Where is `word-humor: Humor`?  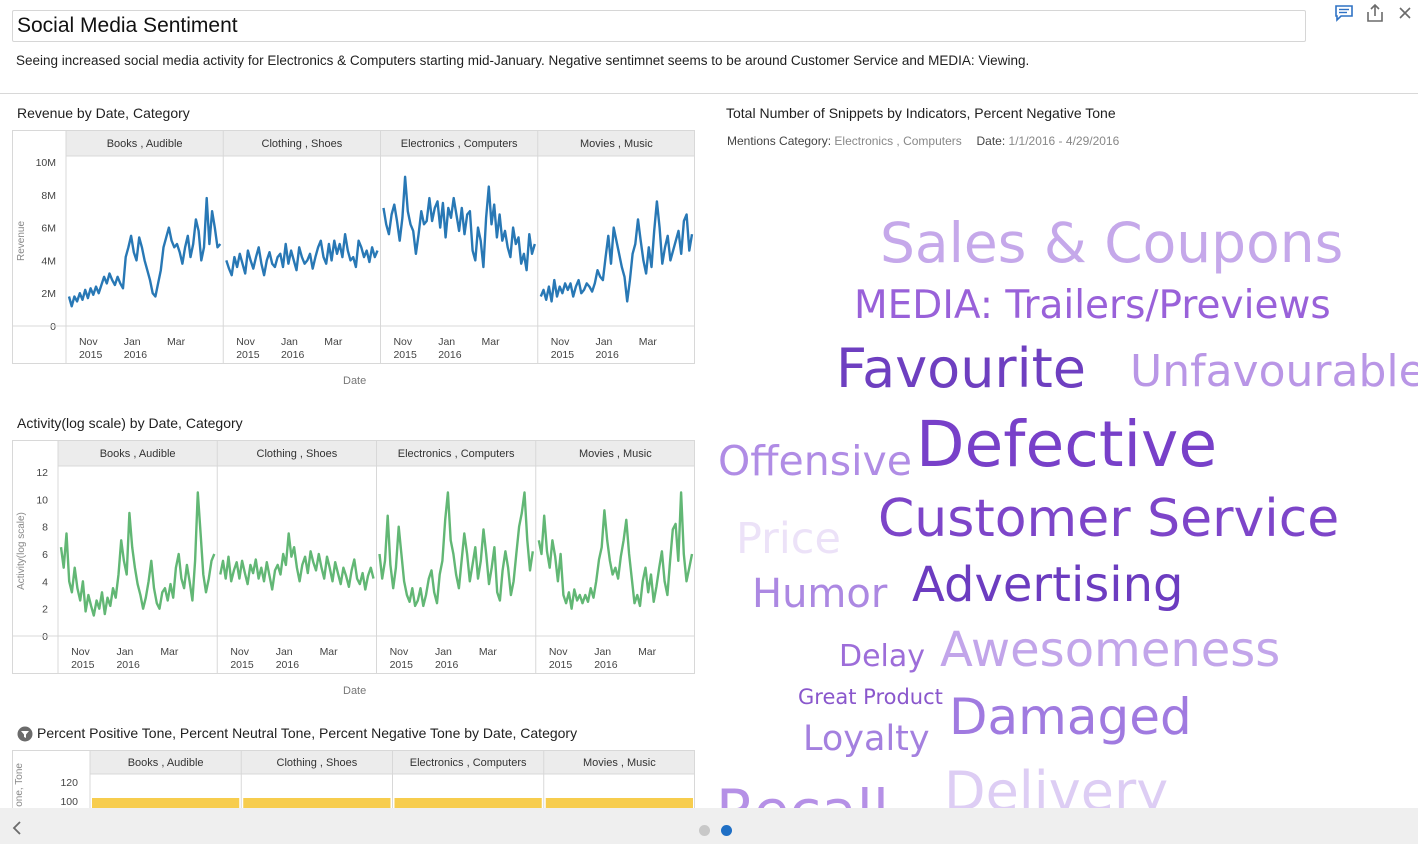
word-humor: Humor is located at coordinates (819, 594).